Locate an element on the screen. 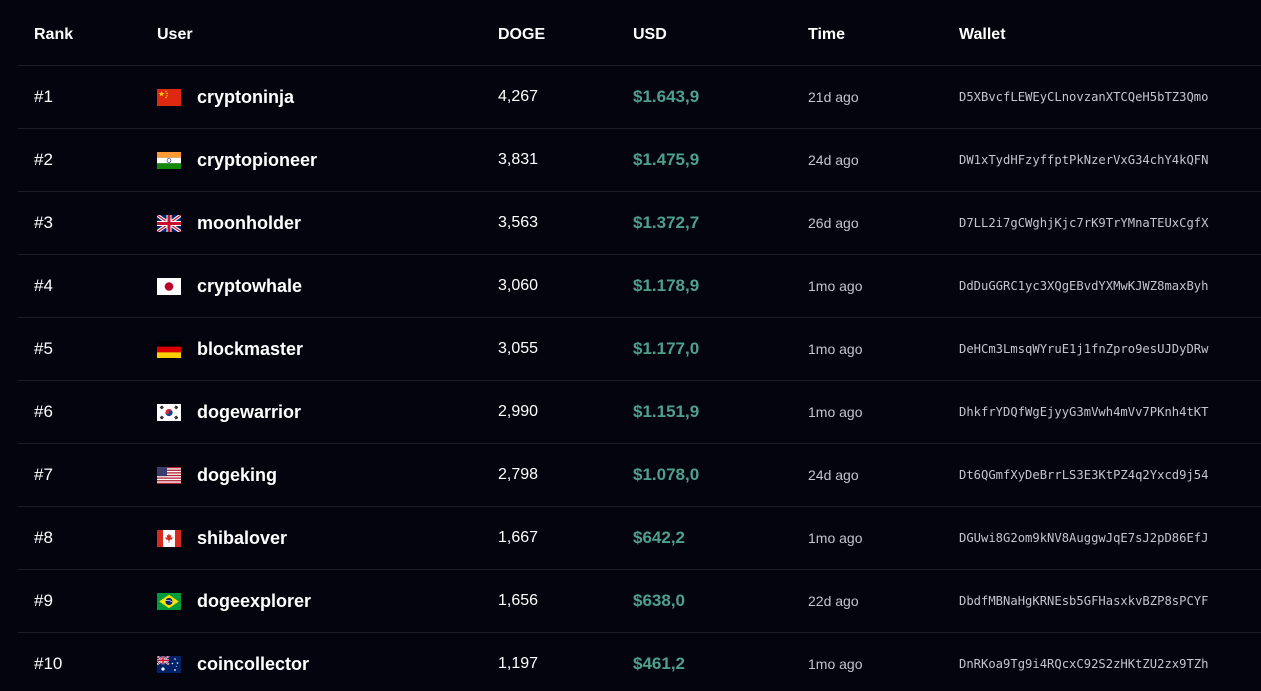  china-flag-icon is located at coordinates (169, 97).